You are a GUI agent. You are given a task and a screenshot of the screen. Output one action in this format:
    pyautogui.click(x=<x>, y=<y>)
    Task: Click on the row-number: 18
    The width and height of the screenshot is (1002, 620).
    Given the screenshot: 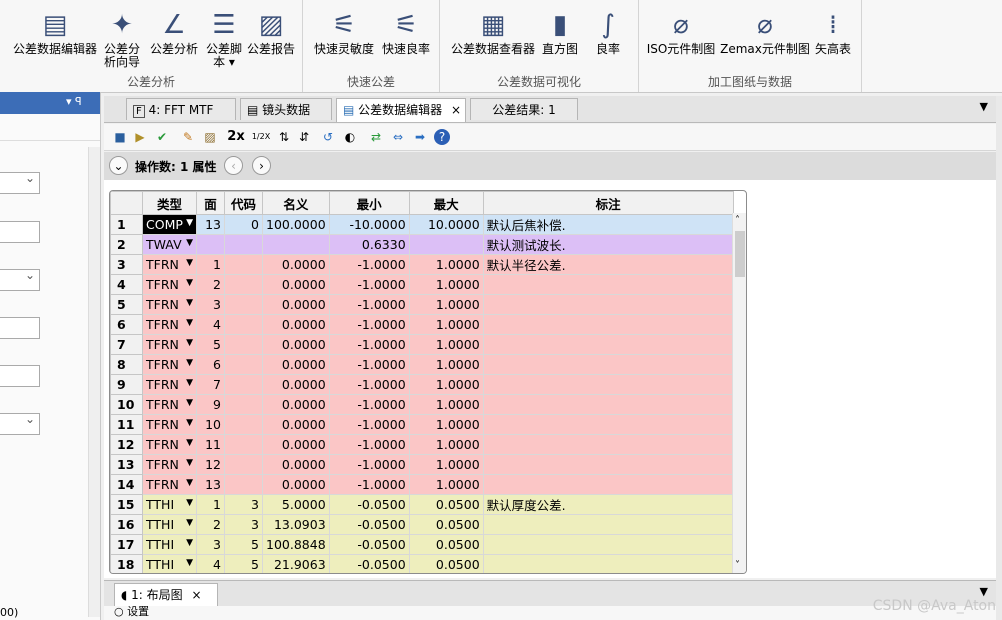 What is the action you would take?
    pyautogui.click(x=126, y=563)
    